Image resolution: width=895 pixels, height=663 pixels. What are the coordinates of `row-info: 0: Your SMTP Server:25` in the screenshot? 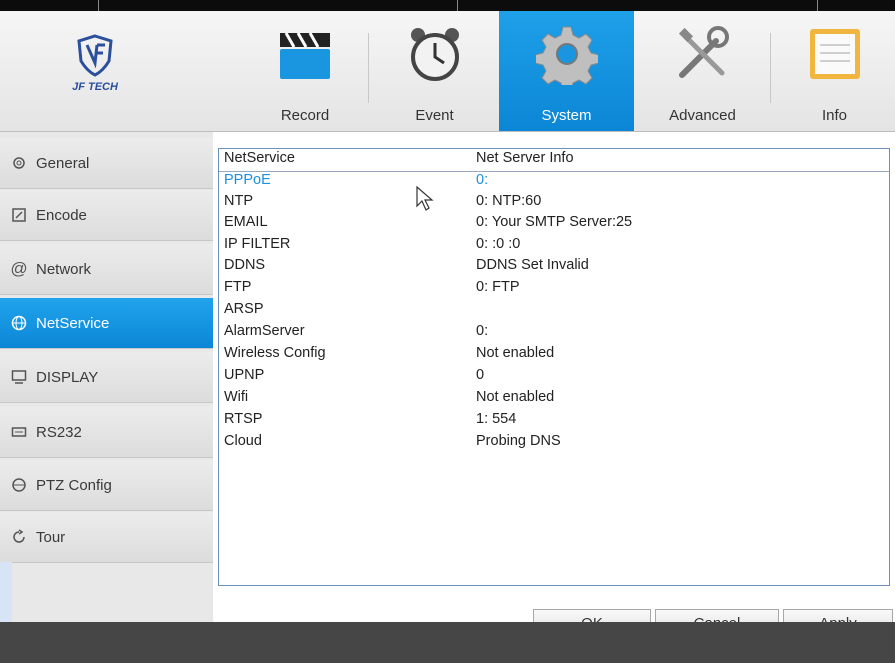 It's located at (554, 222).